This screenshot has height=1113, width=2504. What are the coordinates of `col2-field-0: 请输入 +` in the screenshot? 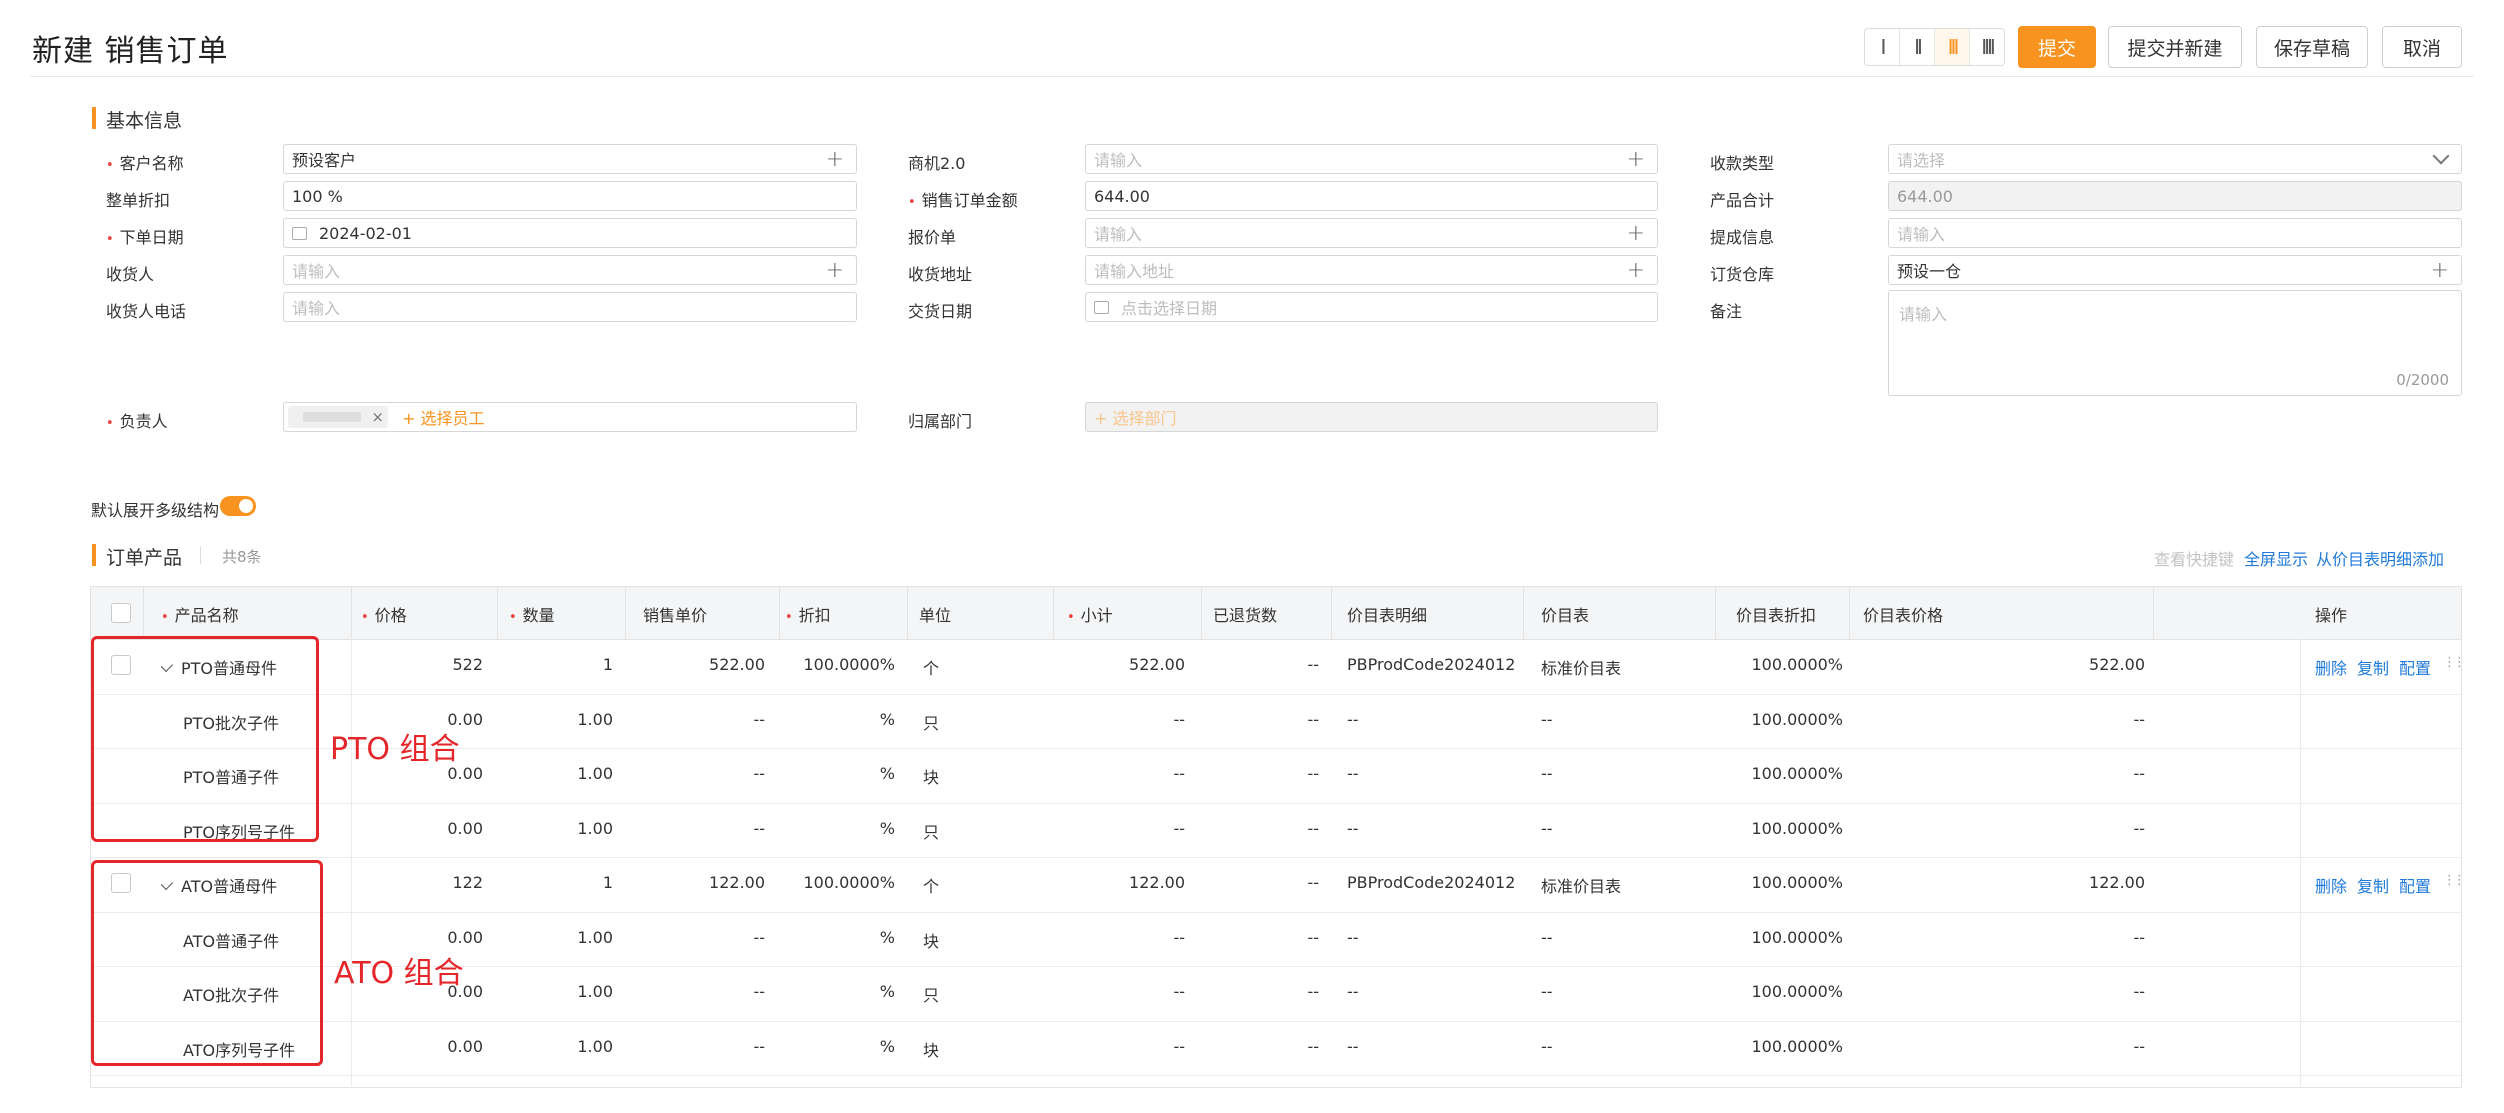 It's located at (1371, 159).